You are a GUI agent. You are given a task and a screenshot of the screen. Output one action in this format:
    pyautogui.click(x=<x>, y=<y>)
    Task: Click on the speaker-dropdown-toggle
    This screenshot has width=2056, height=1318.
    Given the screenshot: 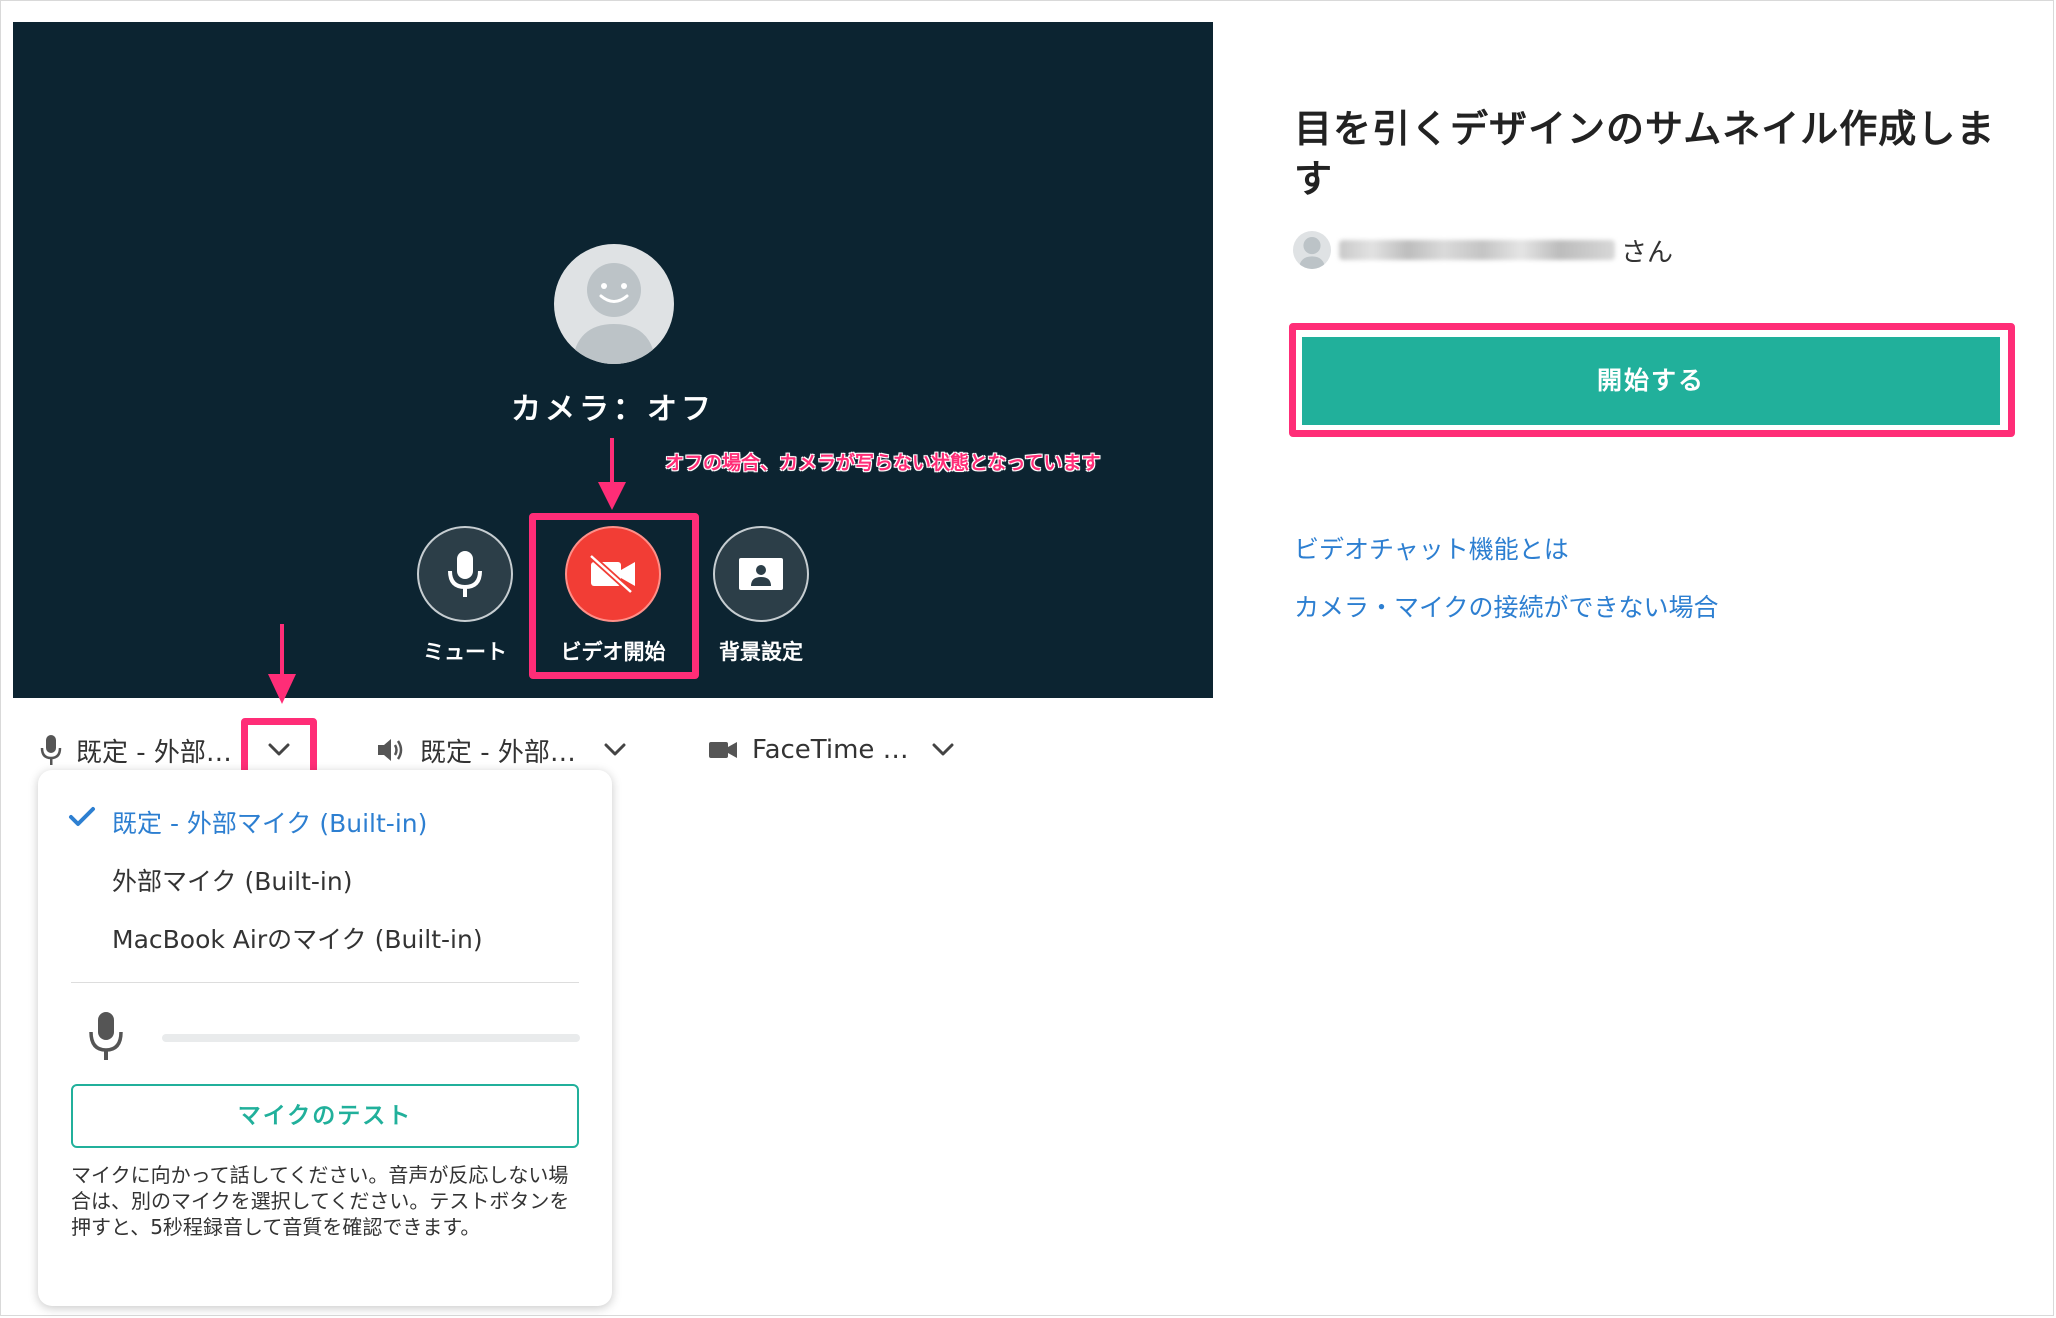 What is the action you would take?
    pyautogui.click(x=615, y=750)
    